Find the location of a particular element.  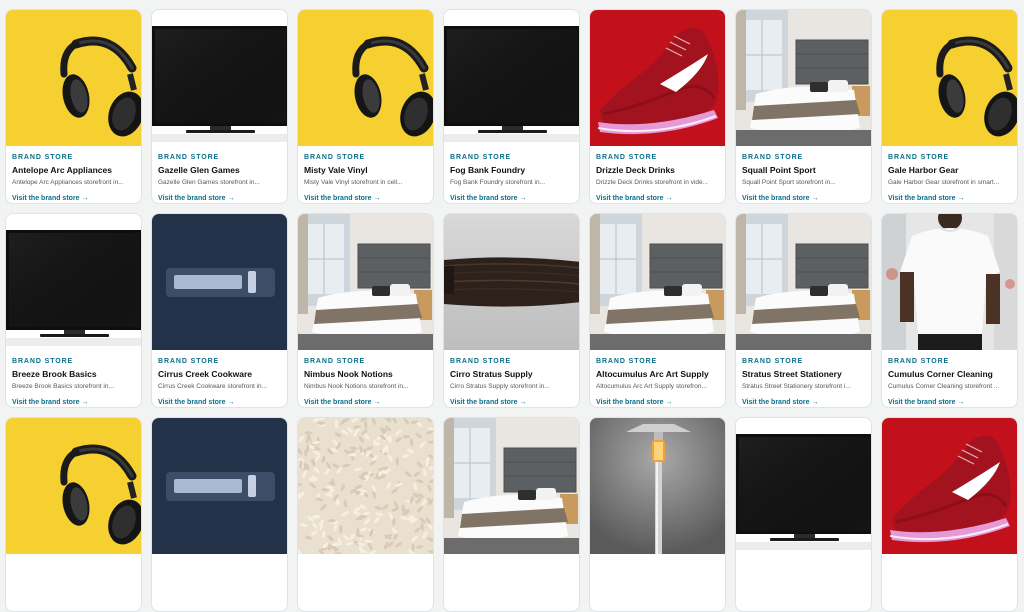

brand-name: Cirrus Creek Cookware is located at coordinates (219, 374).